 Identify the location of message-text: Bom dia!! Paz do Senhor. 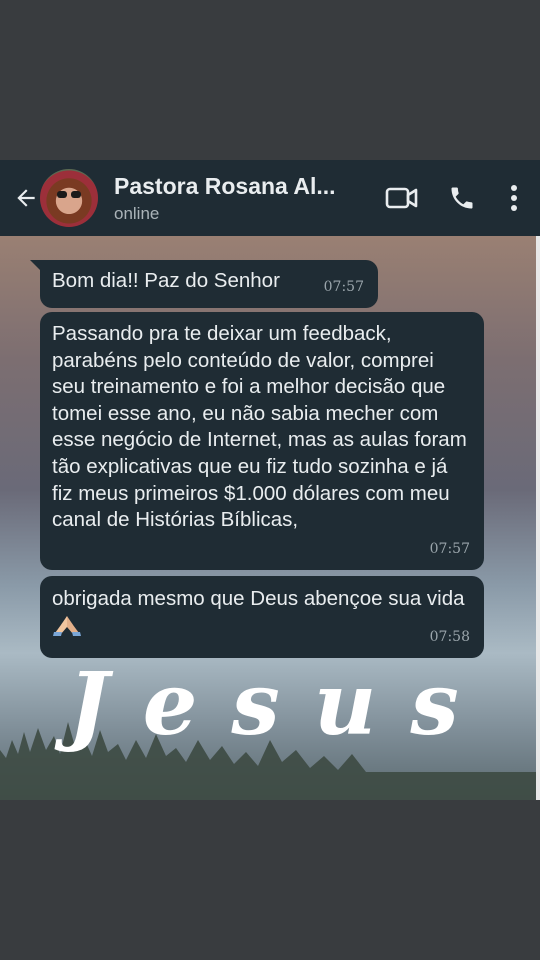
(166, 280).